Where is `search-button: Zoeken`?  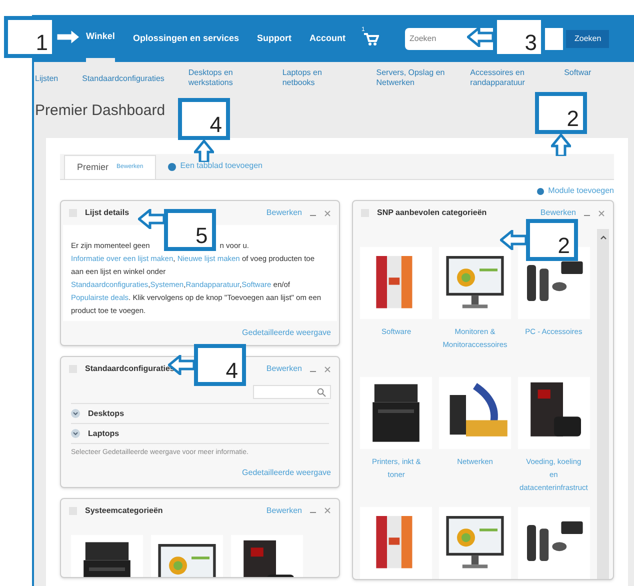 search-button: Zoeken is located at coordinates (588, 39).